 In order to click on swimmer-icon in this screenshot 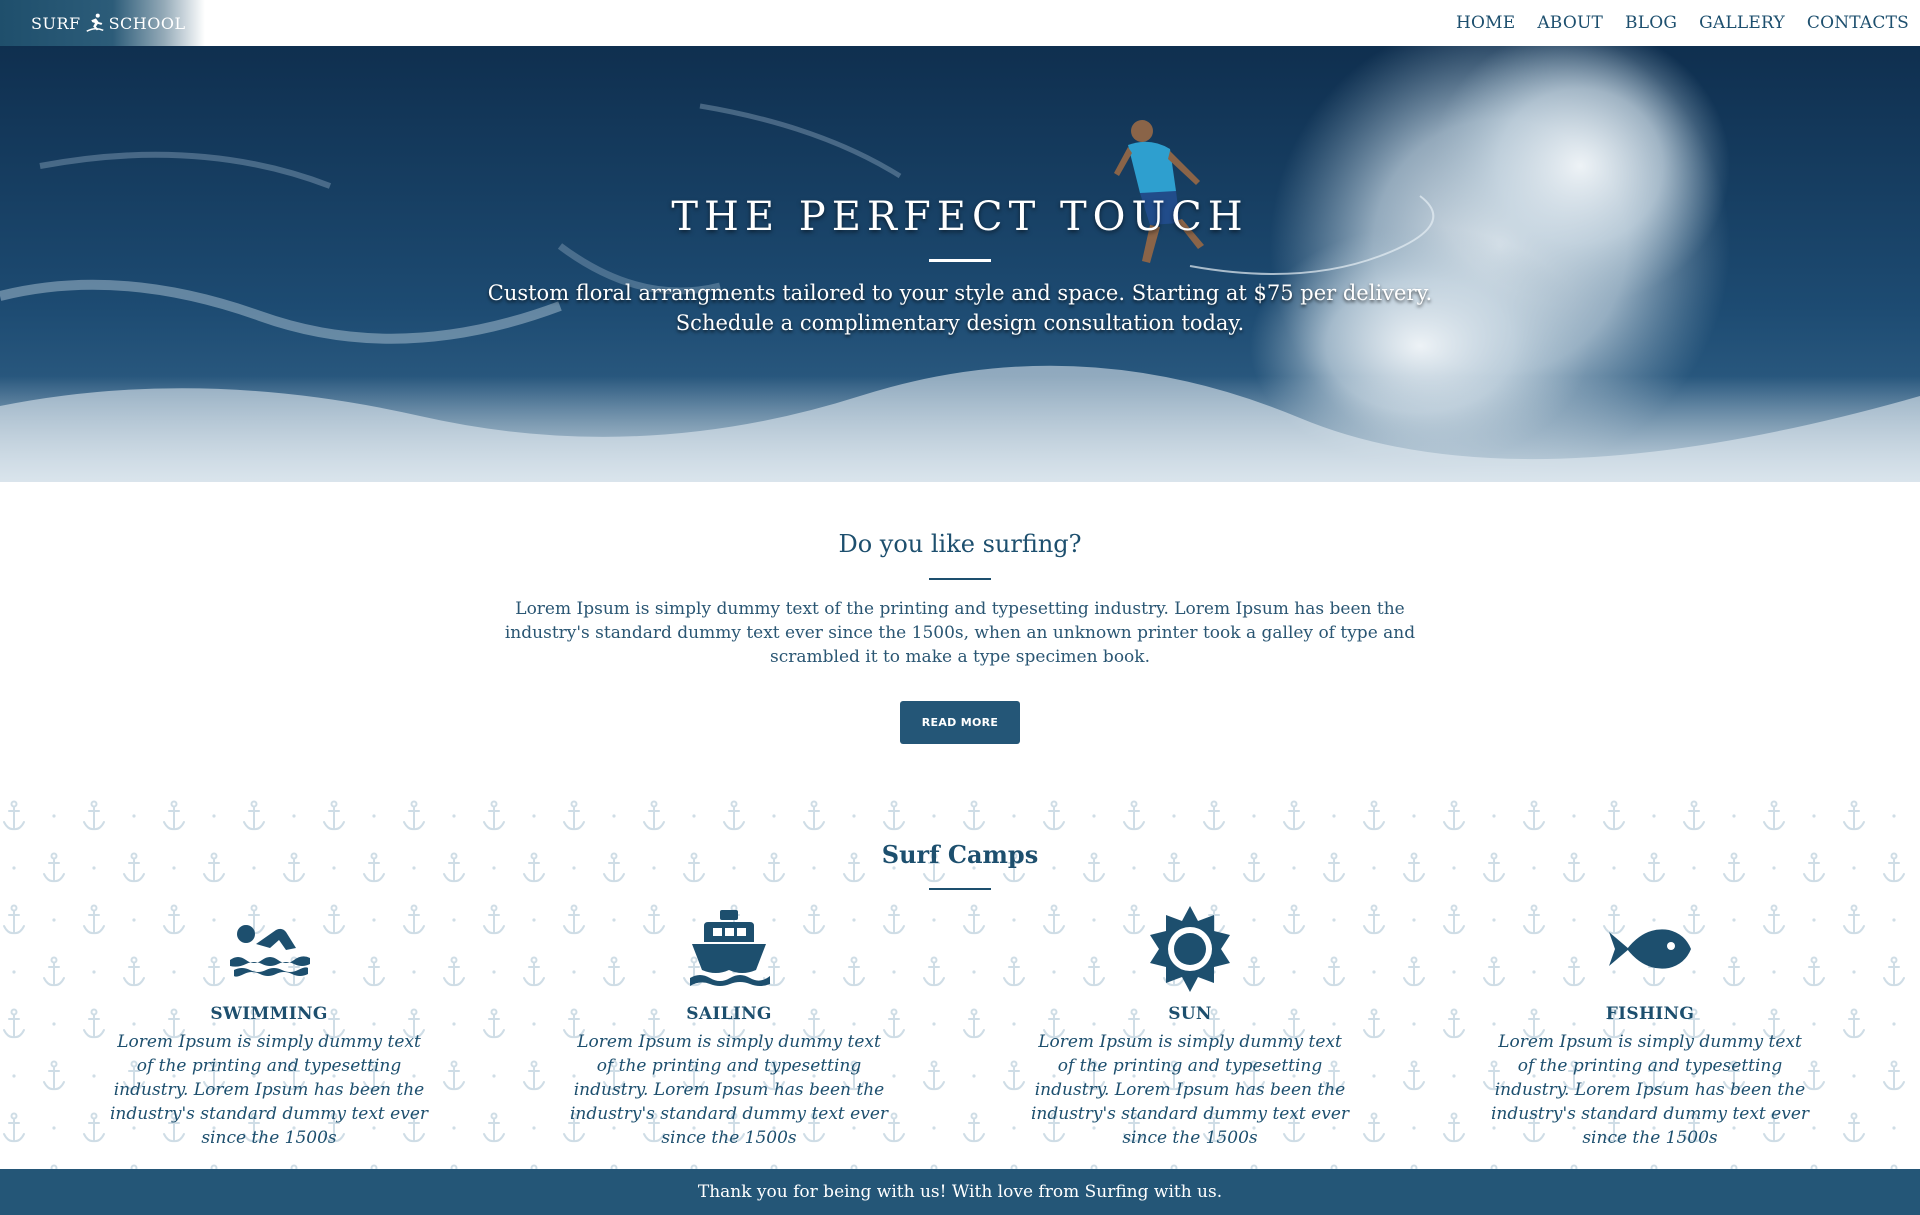, I will do `click(270, 951)`.